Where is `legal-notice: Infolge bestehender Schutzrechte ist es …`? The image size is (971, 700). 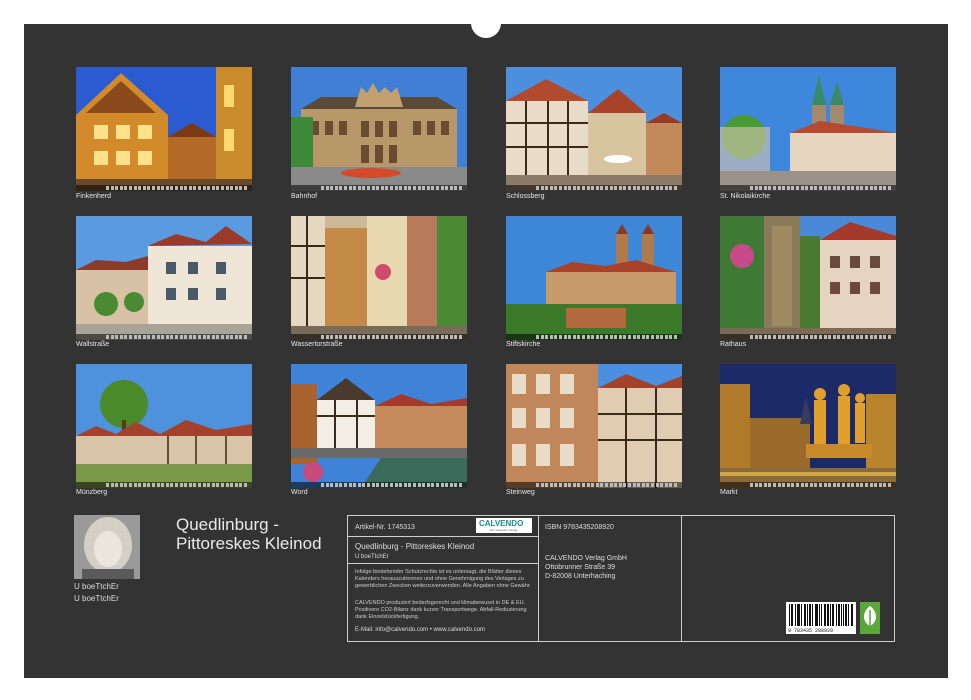
legal-notice: Infolge bestehender Schutzrechte ist es … is located at coordinates (443, 579).